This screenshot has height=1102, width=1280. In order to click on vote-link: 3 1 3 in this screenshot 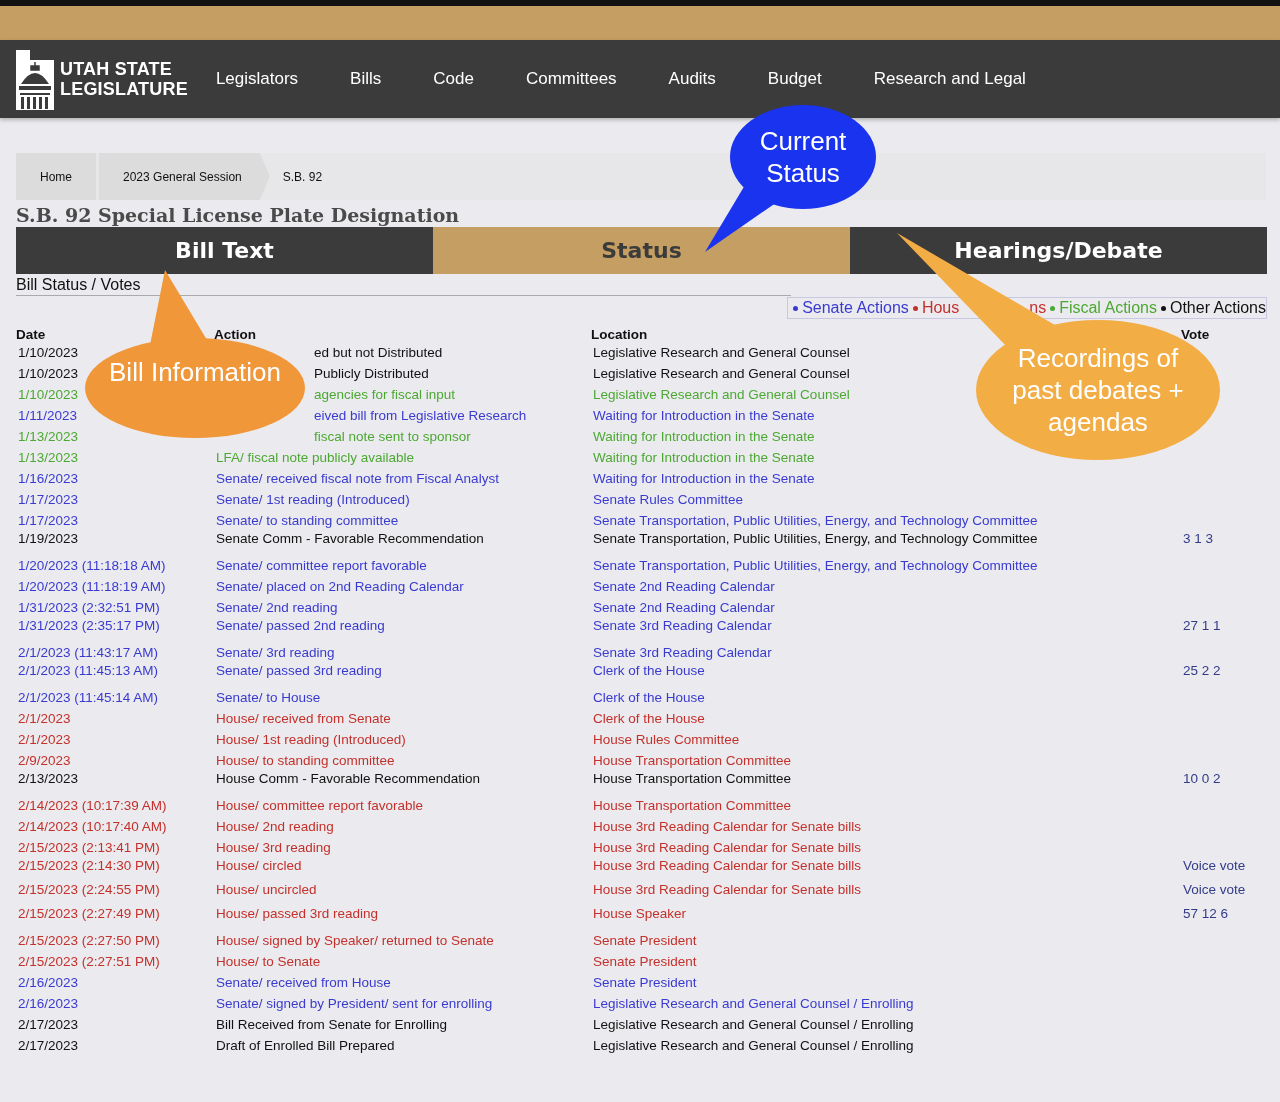, I will do `click(1198, 538)`.